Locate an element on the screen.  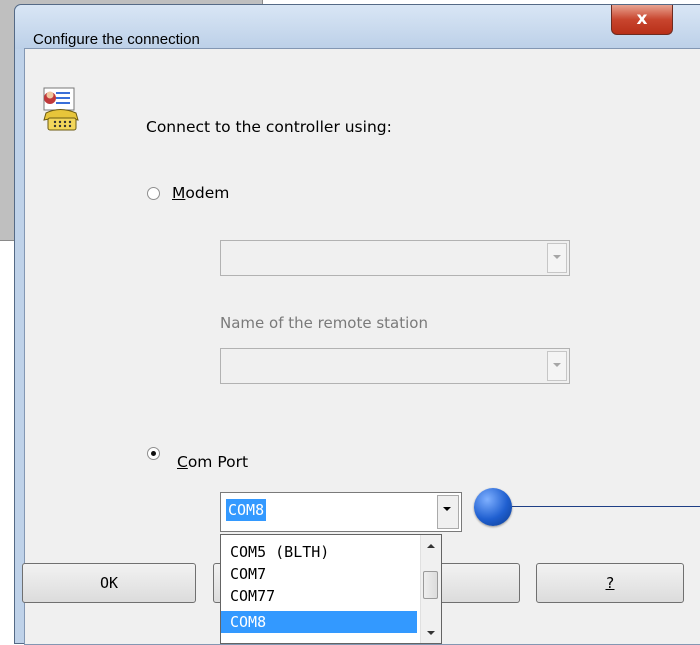
scroll-down-icon is located at coordinates (431, 633).